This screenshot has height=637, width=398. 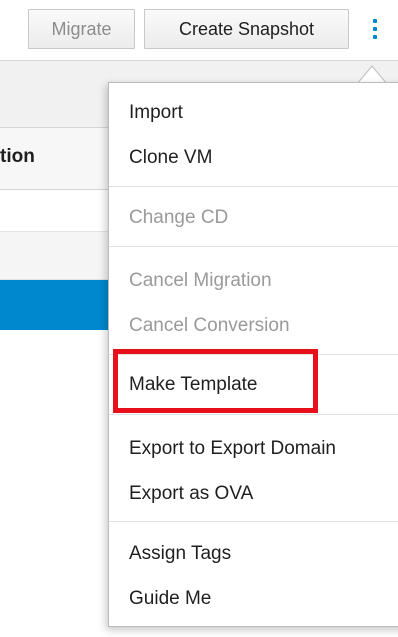 What do you see at coordinates (209, 325) in the screenshot?
I see `menu-item-cancel-conversion: Cancel Conversion` at bounding box center [209, 325].